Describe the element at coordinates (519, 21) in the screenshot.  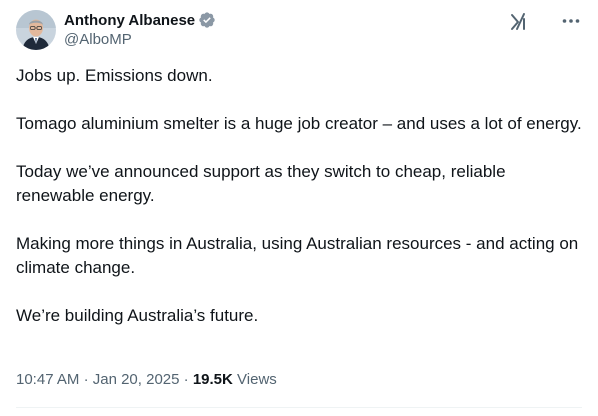
I see `grok-icon` at that location.